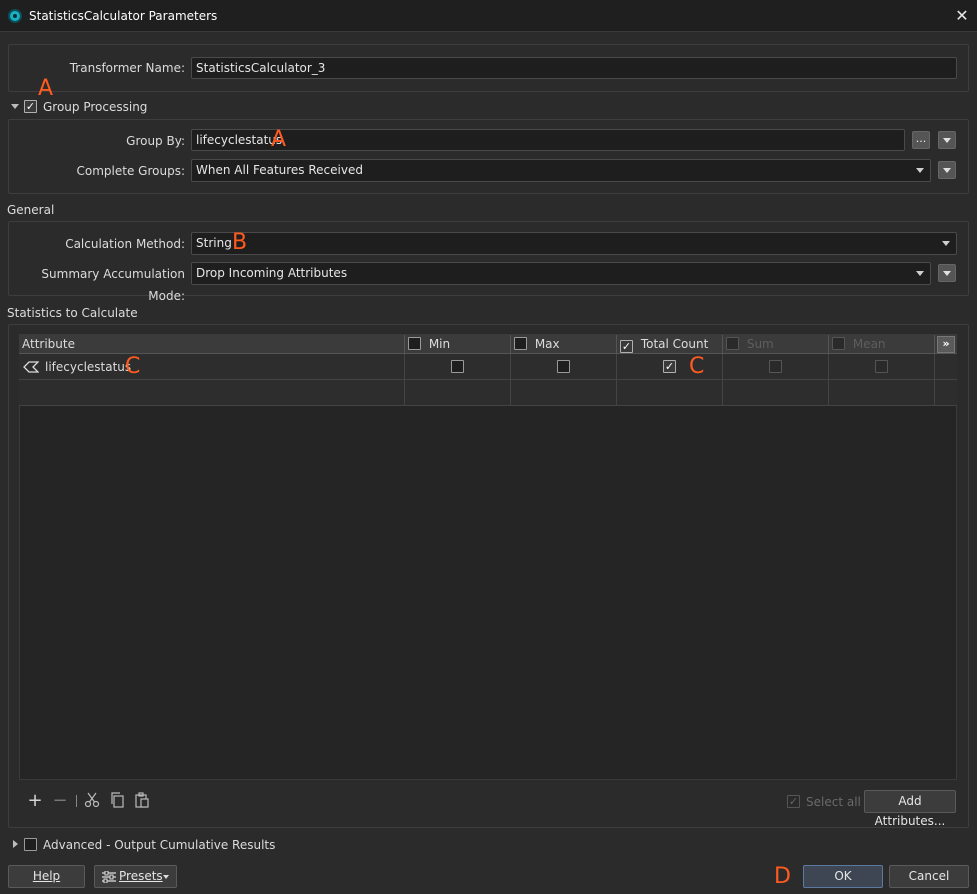 Image resolution: width=977 pixels, height=894 pixels. What do you see at coordinates (561, 273) in the screenshot?
I see `summary-mode-select: Drop Incoming Attributes` at bounding box center [561, 273].